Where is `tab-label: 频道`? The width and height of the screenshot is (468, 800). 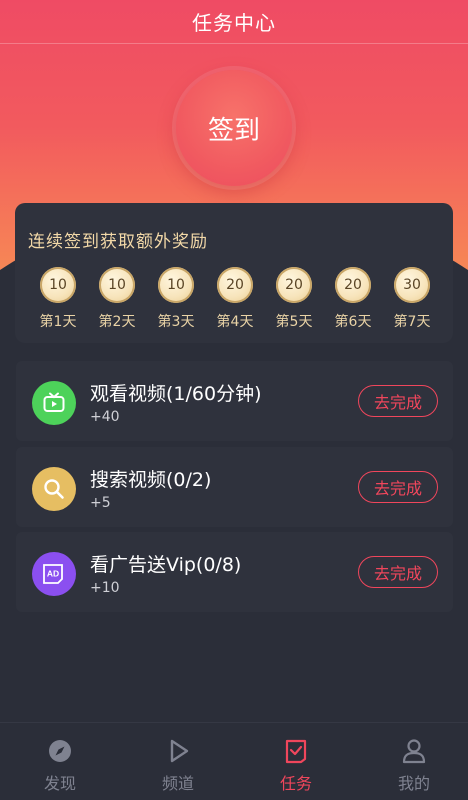 tab-label: 频道 is located at coordinates (177, 783).